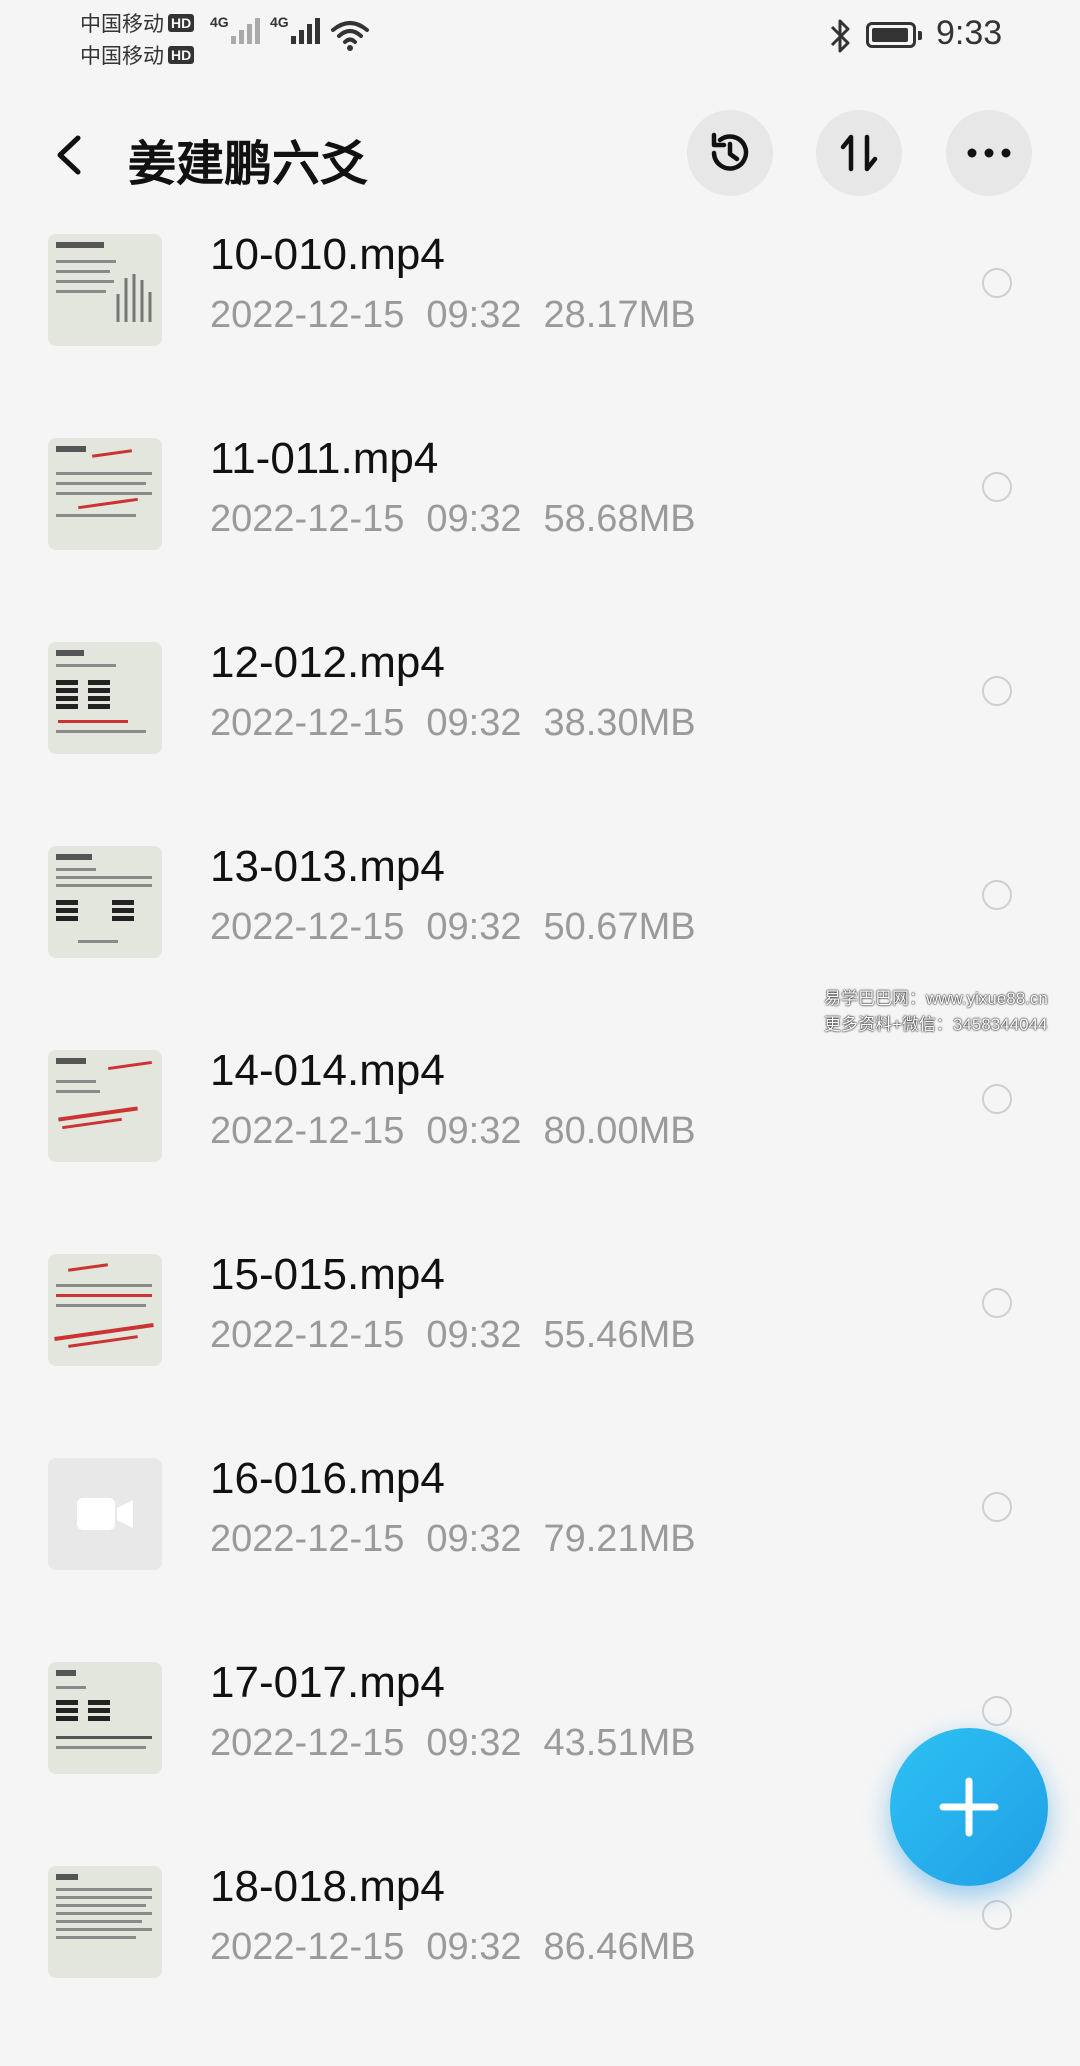 The height and width of the screenshot is (2066, 1080). I want to click on file-size: 28.17MB, so click(619, 315).